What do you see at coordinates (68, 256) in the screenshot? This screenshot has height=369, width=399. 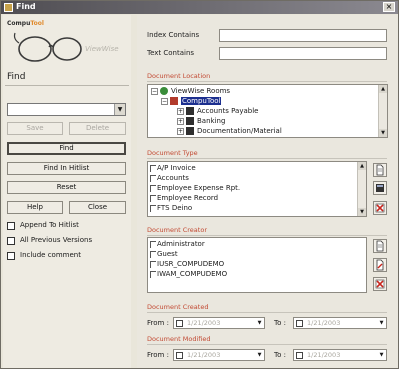 I see `include-comment-checkbox: Include comment` at bounding box center [68, 256].